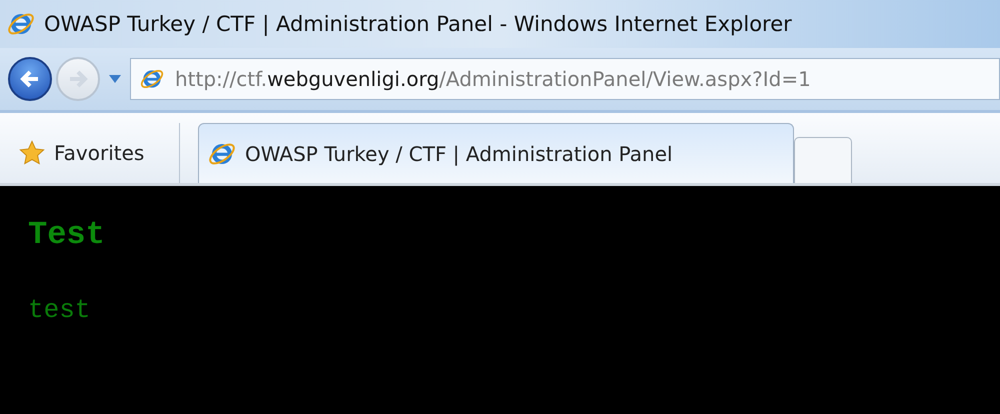 The image size is (1000, 414). What do you see at coordinates (66, 234) in the screenshot?
I see `page-heading: Test` at bounding box center [66, 234].